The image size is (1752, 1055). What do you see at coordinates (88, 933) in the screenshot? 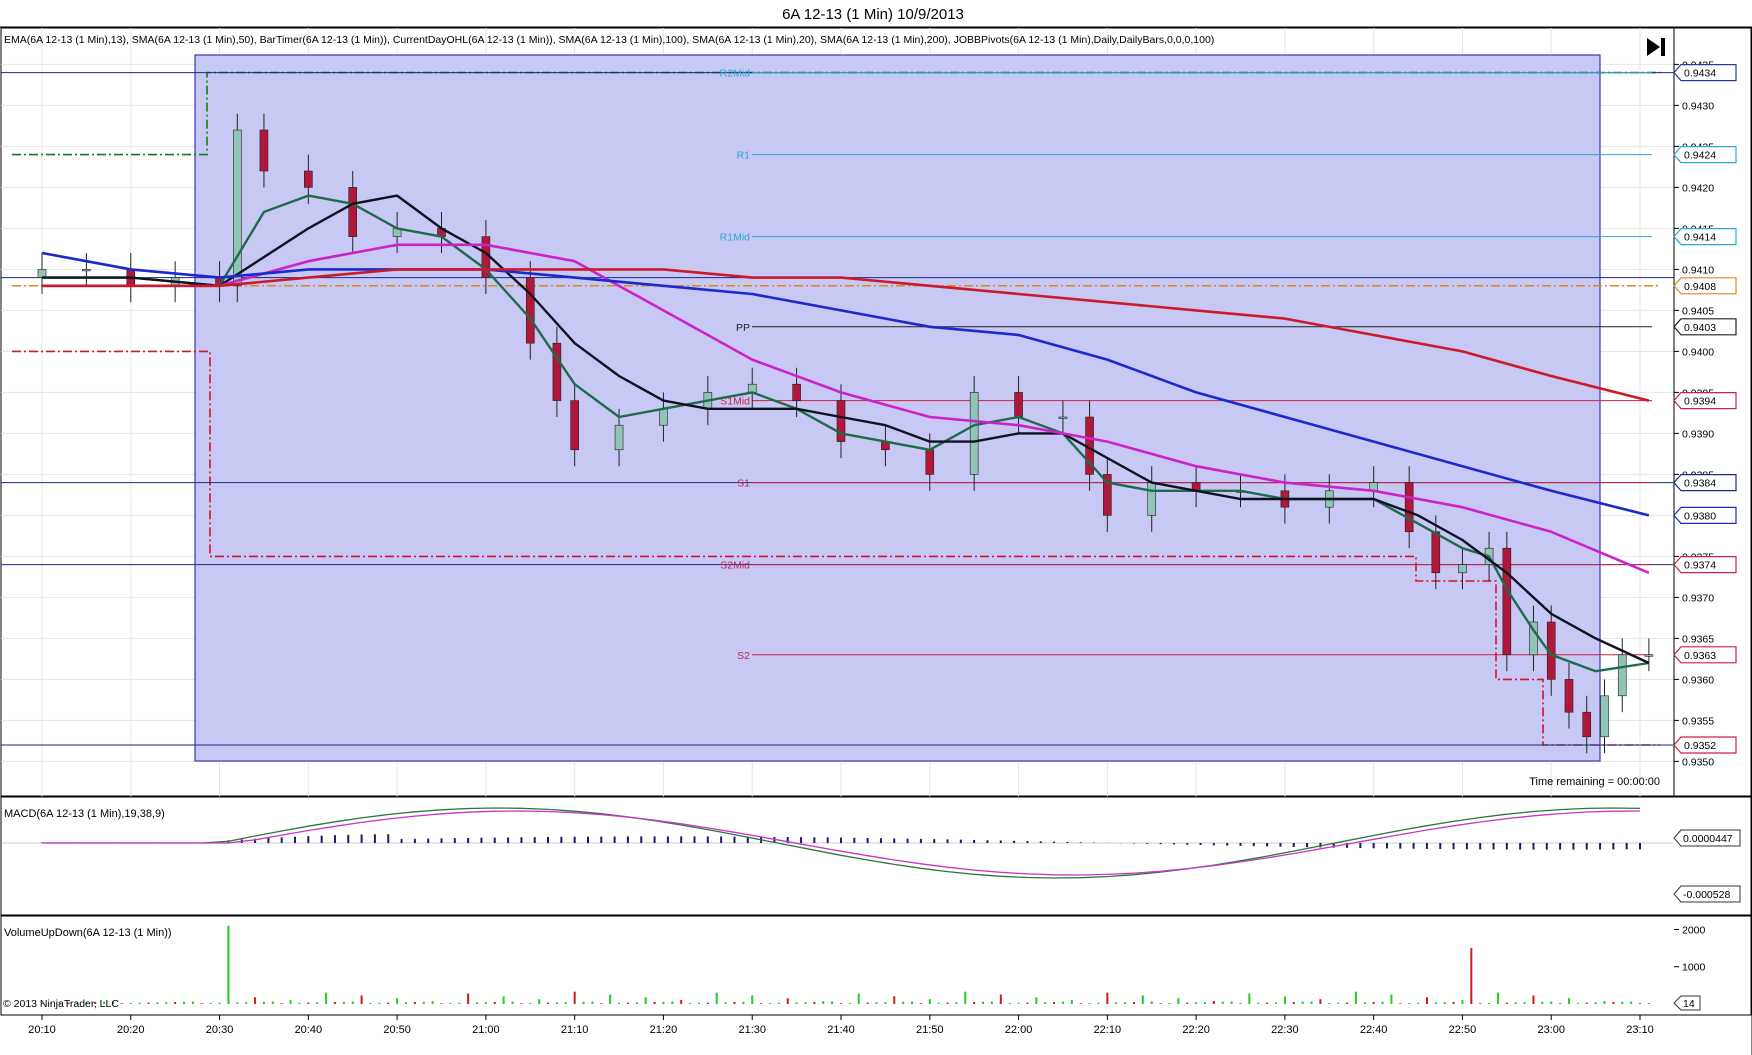
I see `volume-label: VolumeUpDown(6A 12-13 (1 Min))` at bounding box center [88, 933].